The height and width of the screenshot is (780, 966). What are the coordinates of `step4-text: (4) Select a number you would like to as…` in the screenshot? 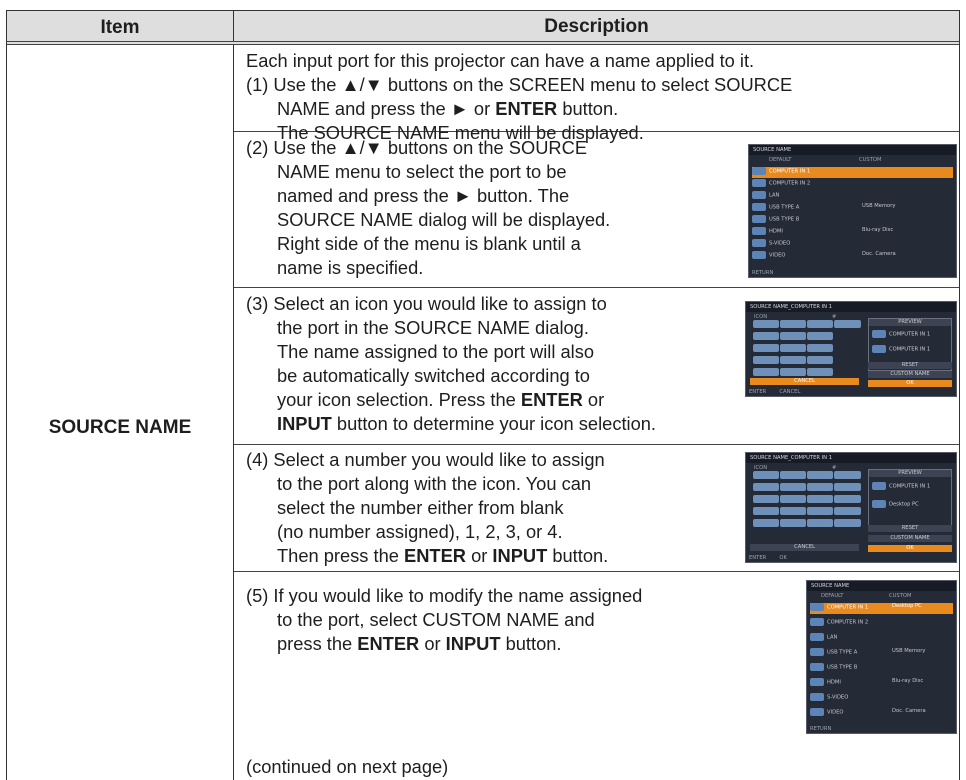 It's located at (427, 508).